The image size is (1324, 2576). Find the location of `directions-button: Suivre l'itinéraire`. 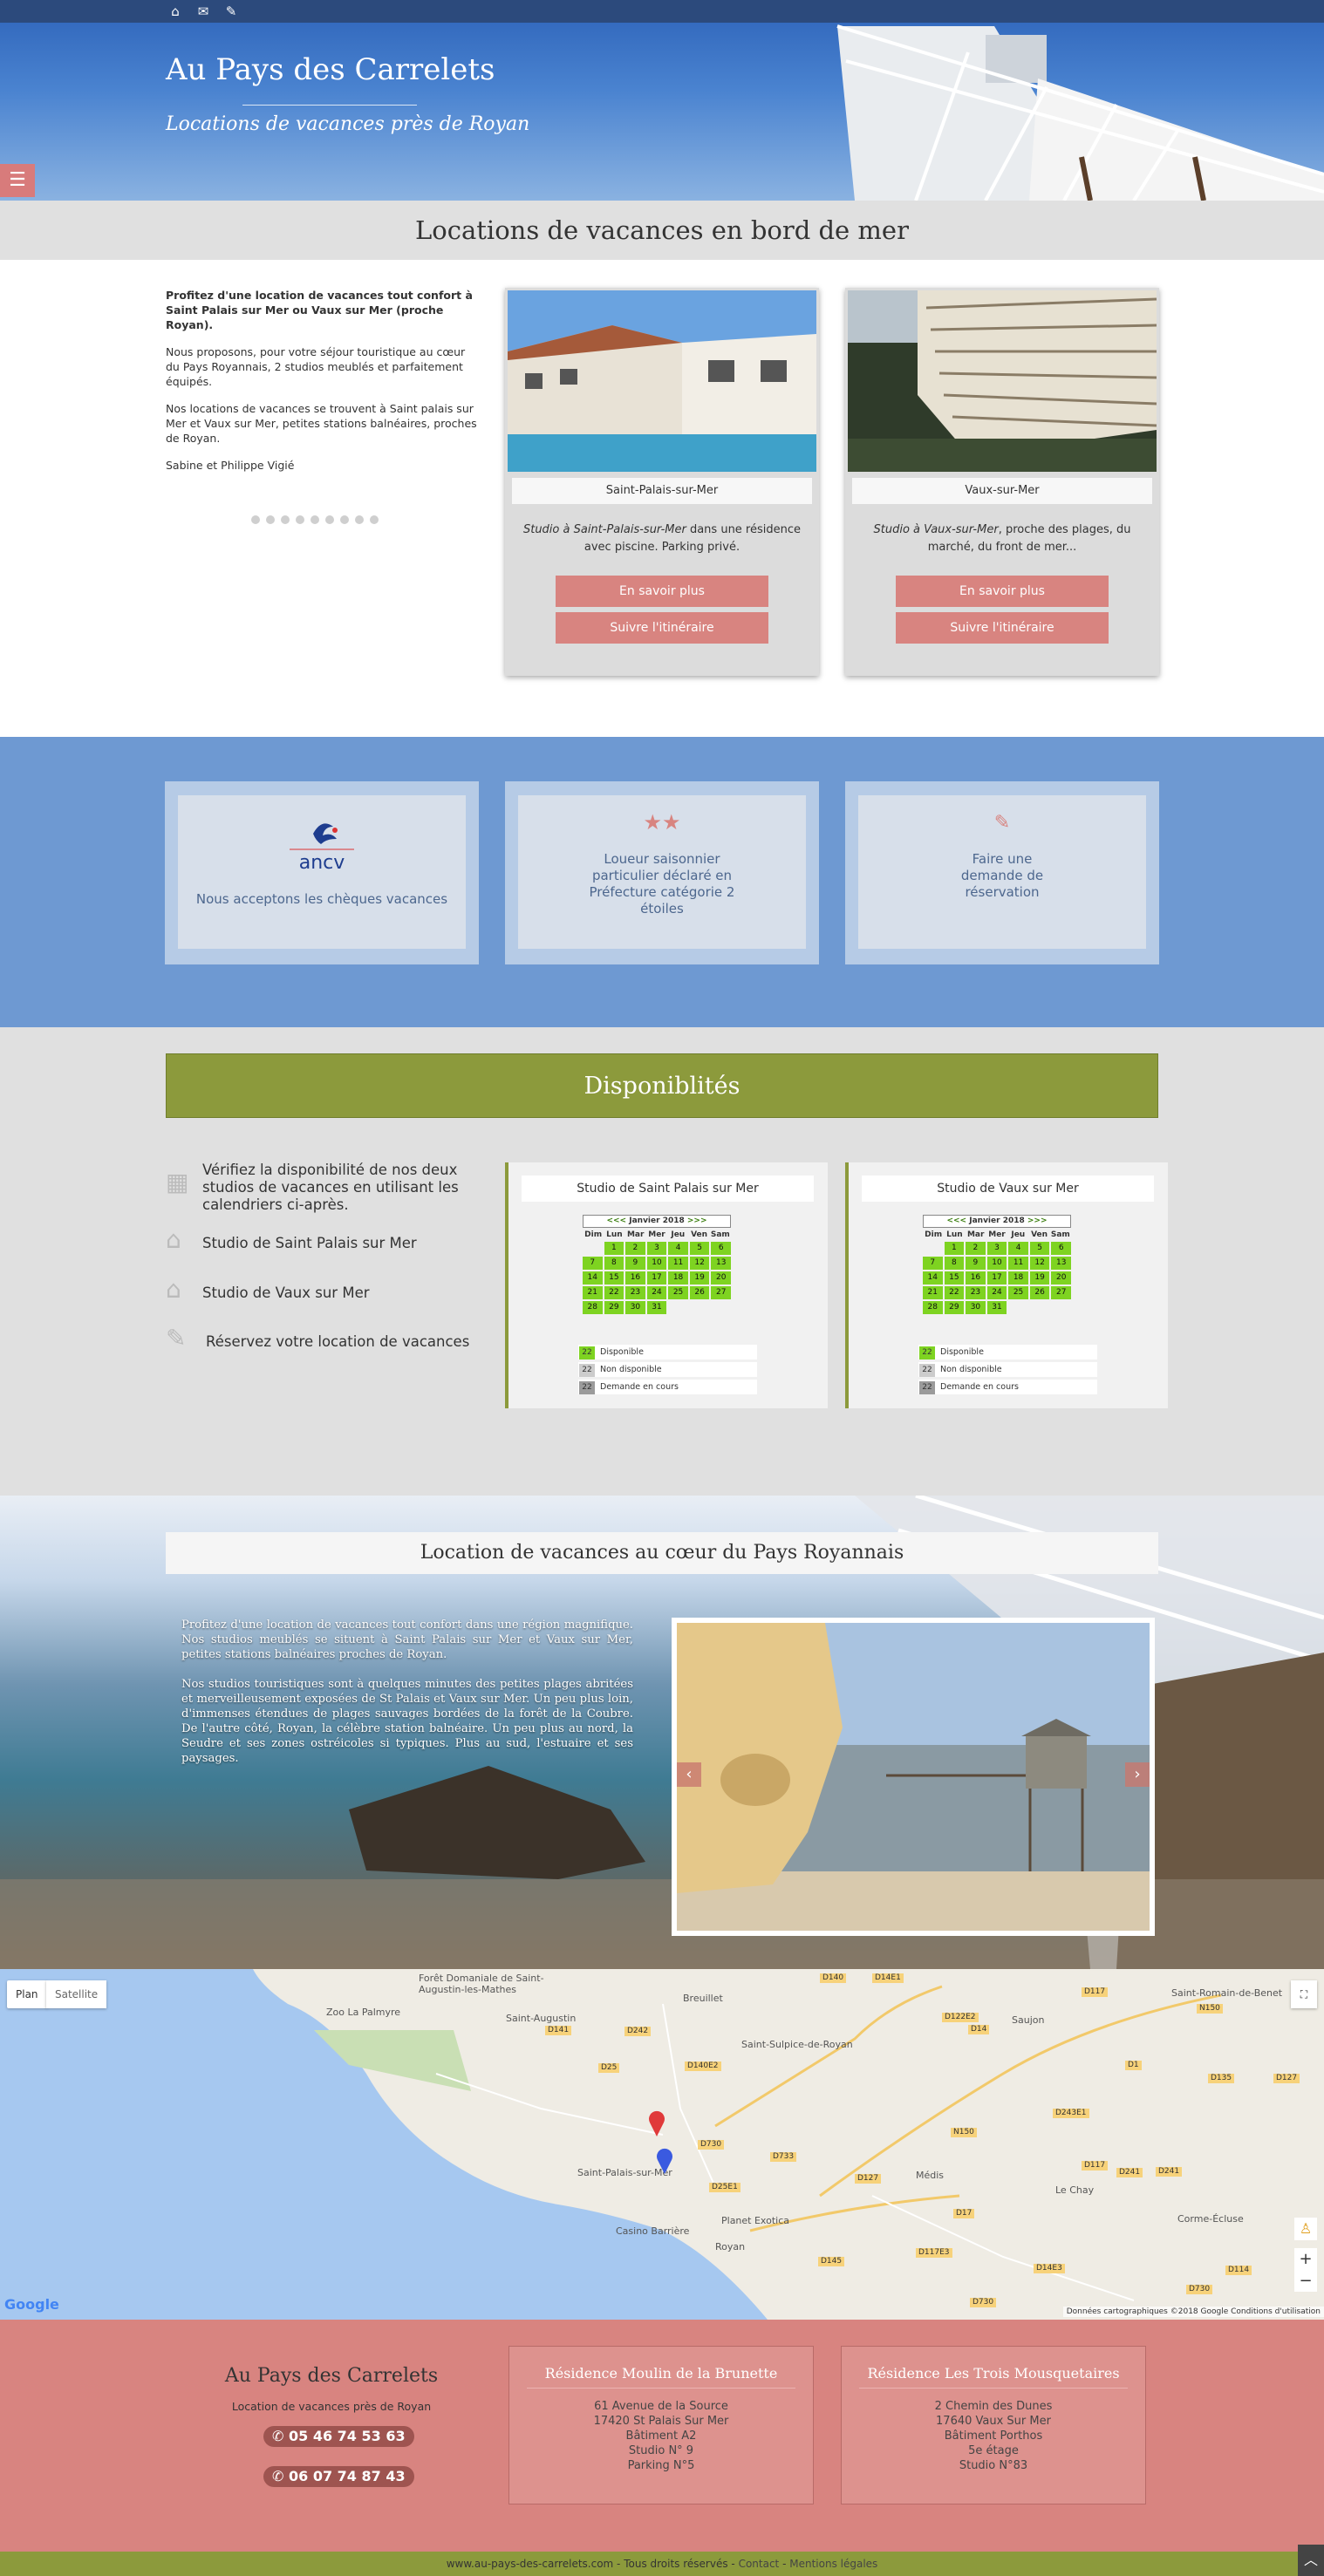

directions-button: Suivre l'itinéraire is located at coordinates (1002, 628).